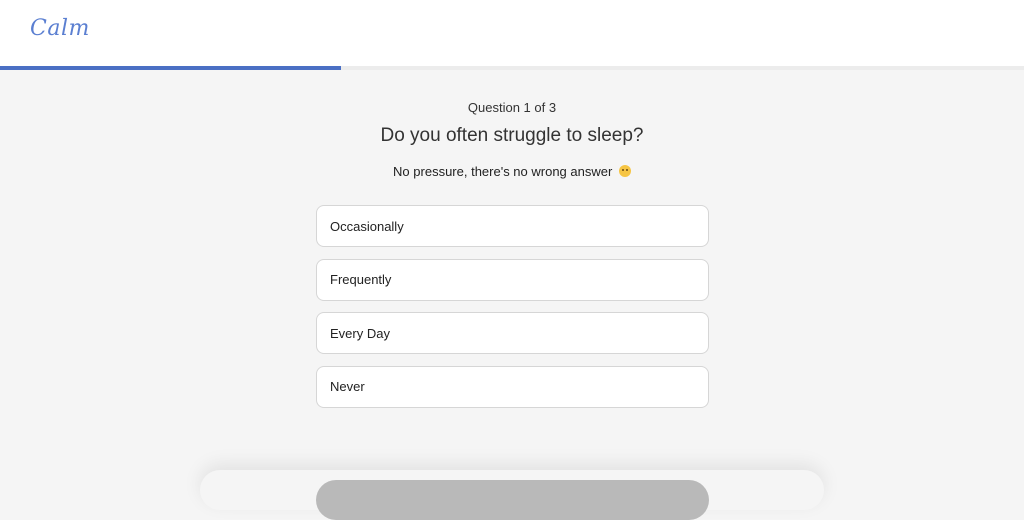 This screenshot has height=520, width=1024. I want to click on question-title: Do you often struggle to sleep?, so click(512, 135).